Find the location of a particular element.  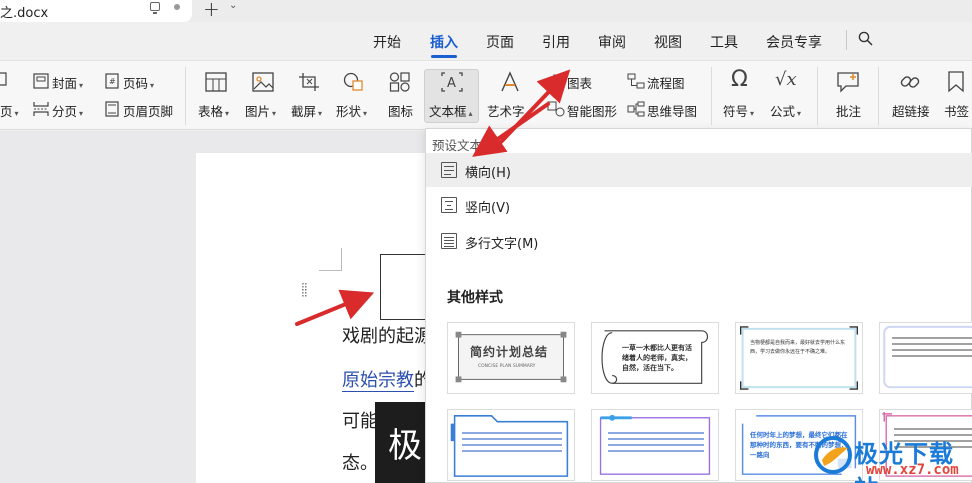

mindmap-icon is located at coordinates (636, 109).